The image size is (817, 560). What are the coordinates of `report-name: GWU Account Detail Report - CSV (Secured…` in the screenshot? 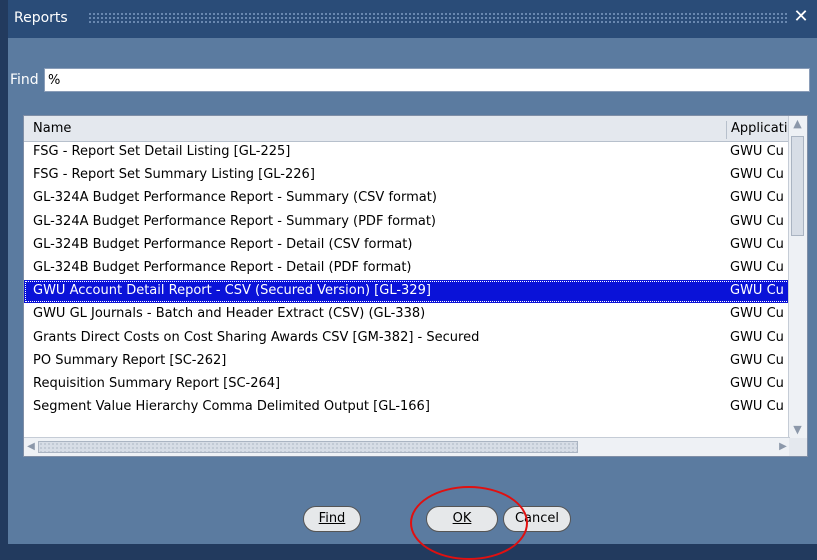 It's located at (232, 291).